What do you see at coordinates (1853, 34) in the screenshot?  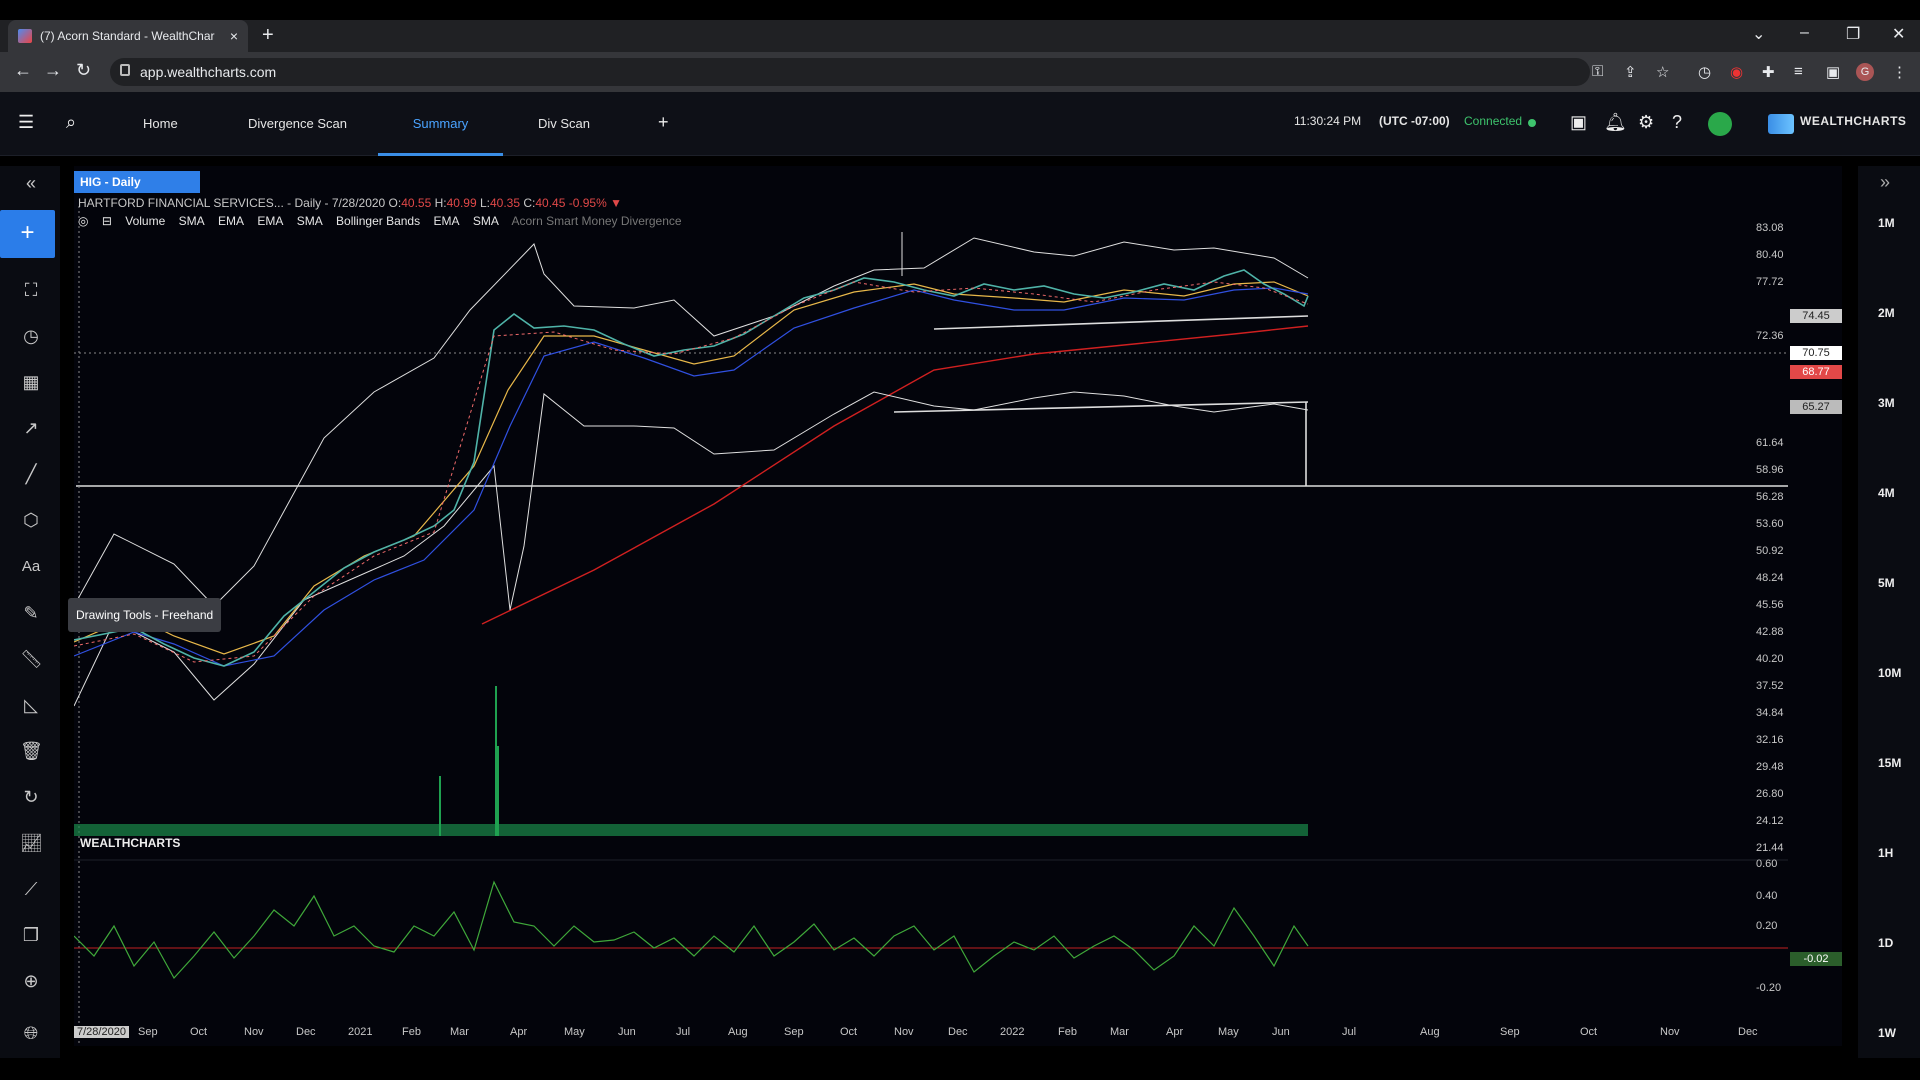 I see `restore-icon: ❐` at bounding box center [1853, 34].